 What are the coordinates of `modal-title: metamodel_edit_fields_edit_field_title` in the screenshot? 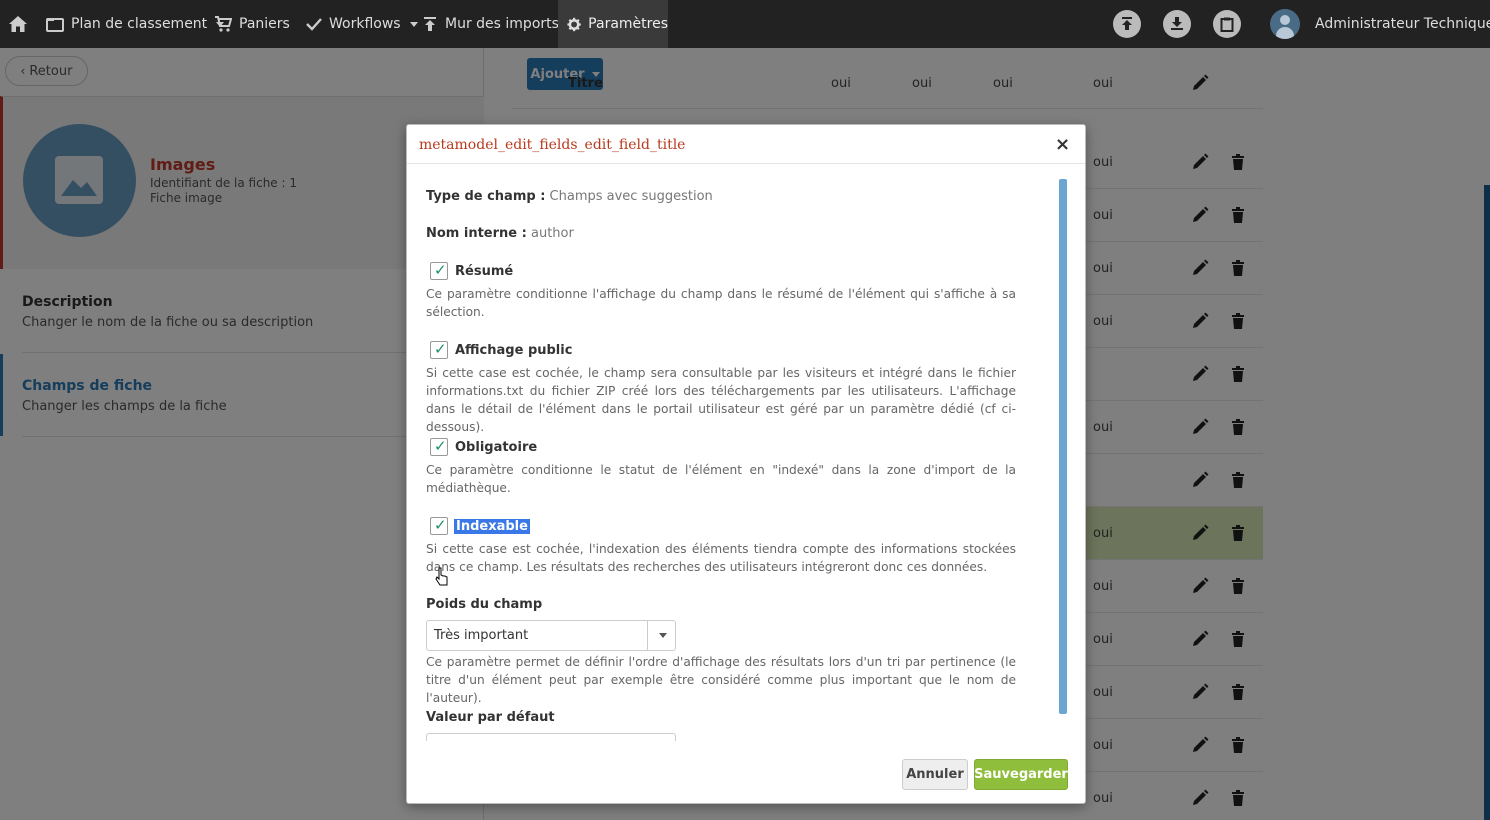 It's located at (552, 145).